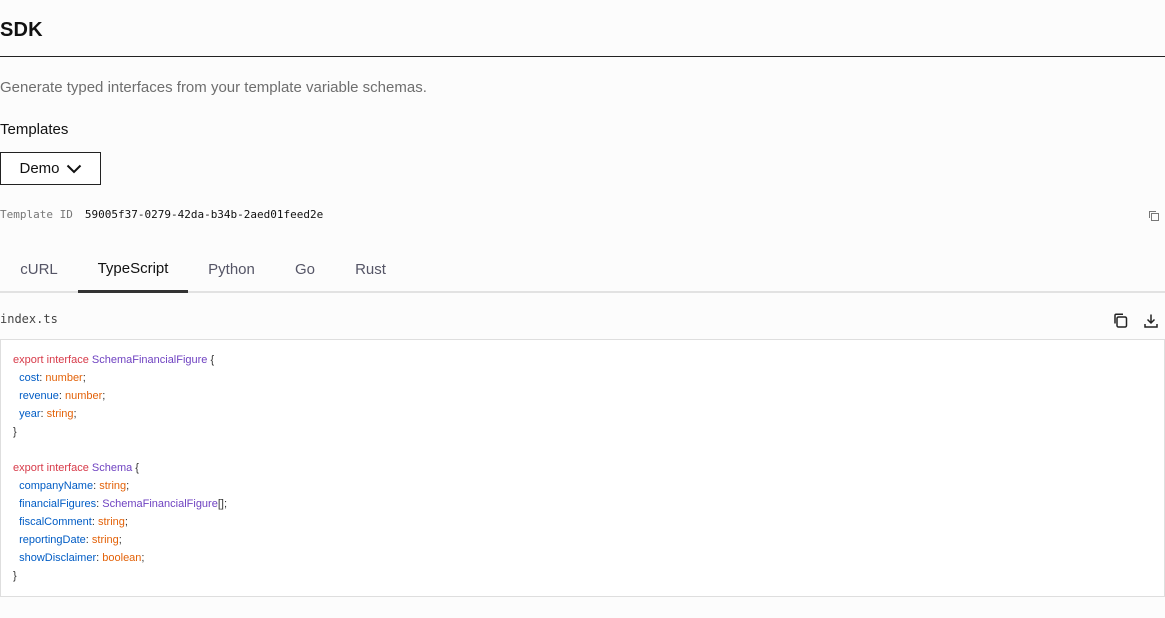 The height and width of the screenshot is (618, 1165). Describe the element at coordinates (39, 168) in the screenshot. I see `template-dropdown-value: Demo` at that location.